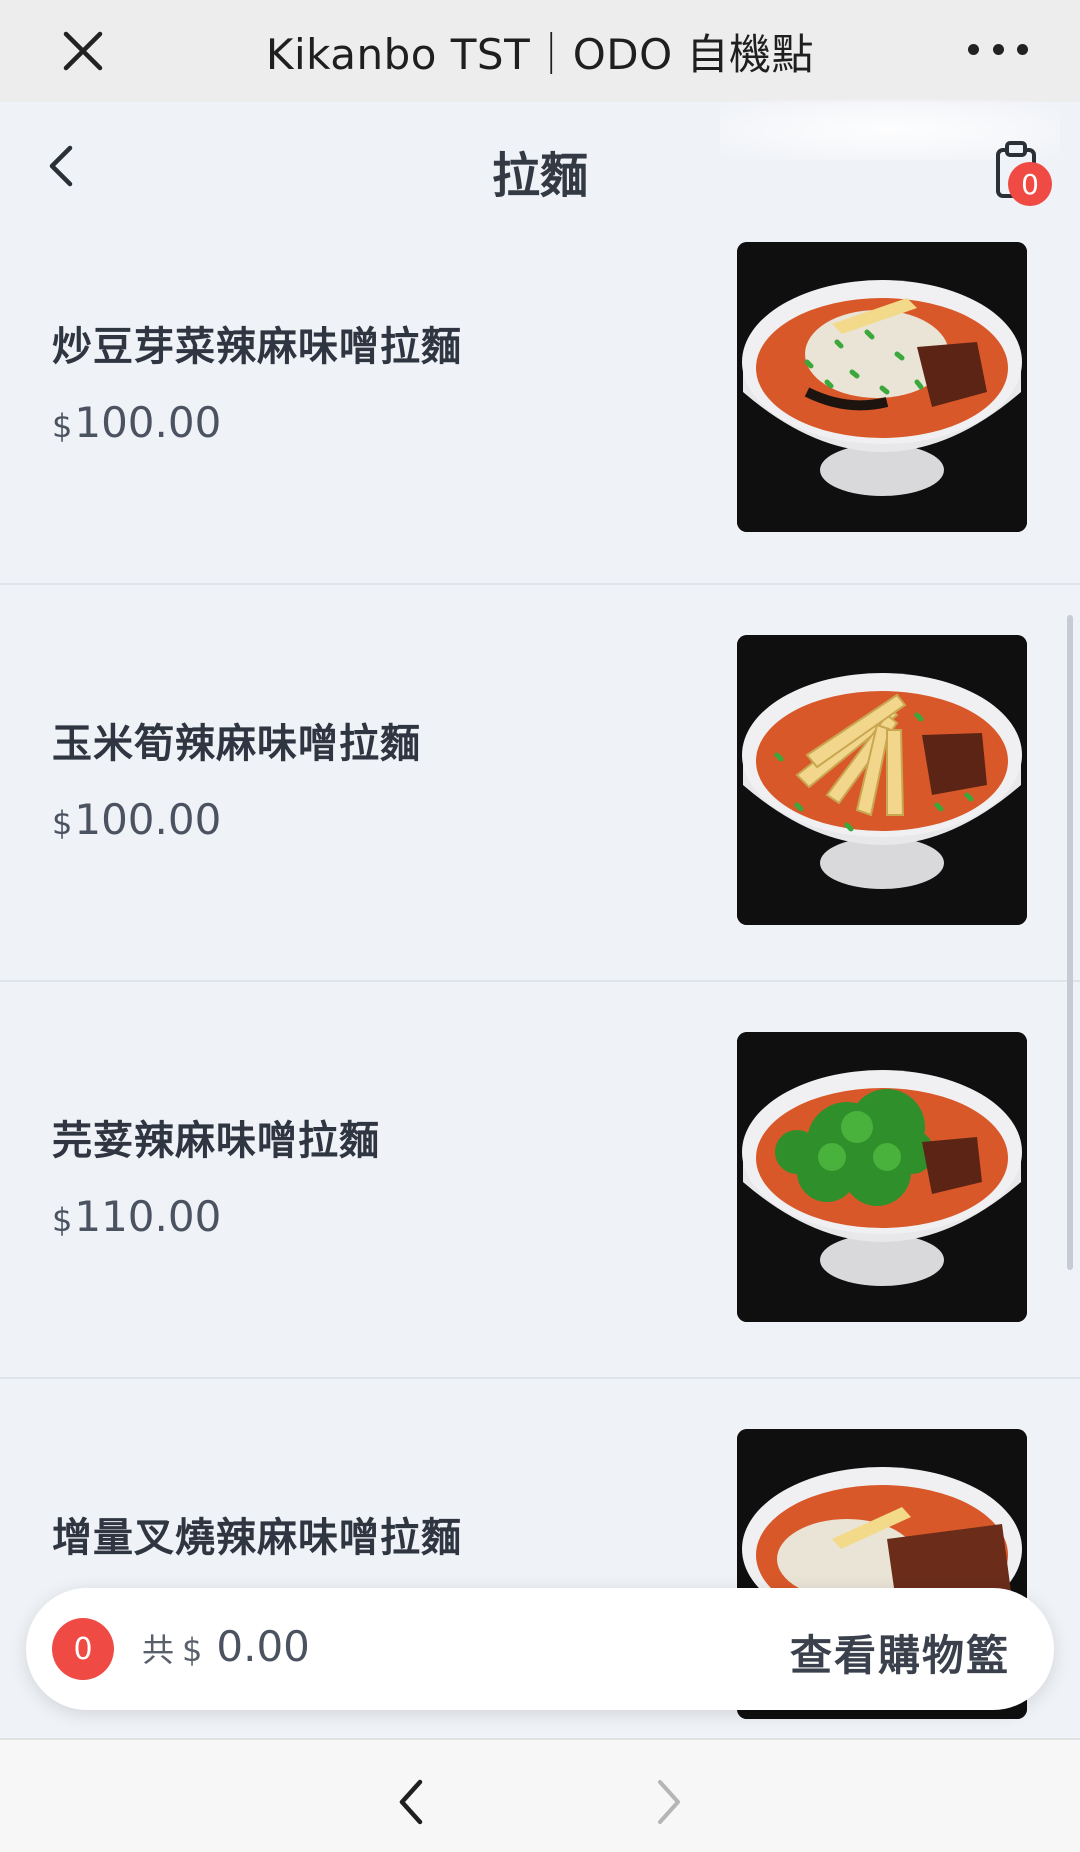 This screenshot has height=1852, width=1080. I want to click on price-value: 110.00, so click(148, 1216).